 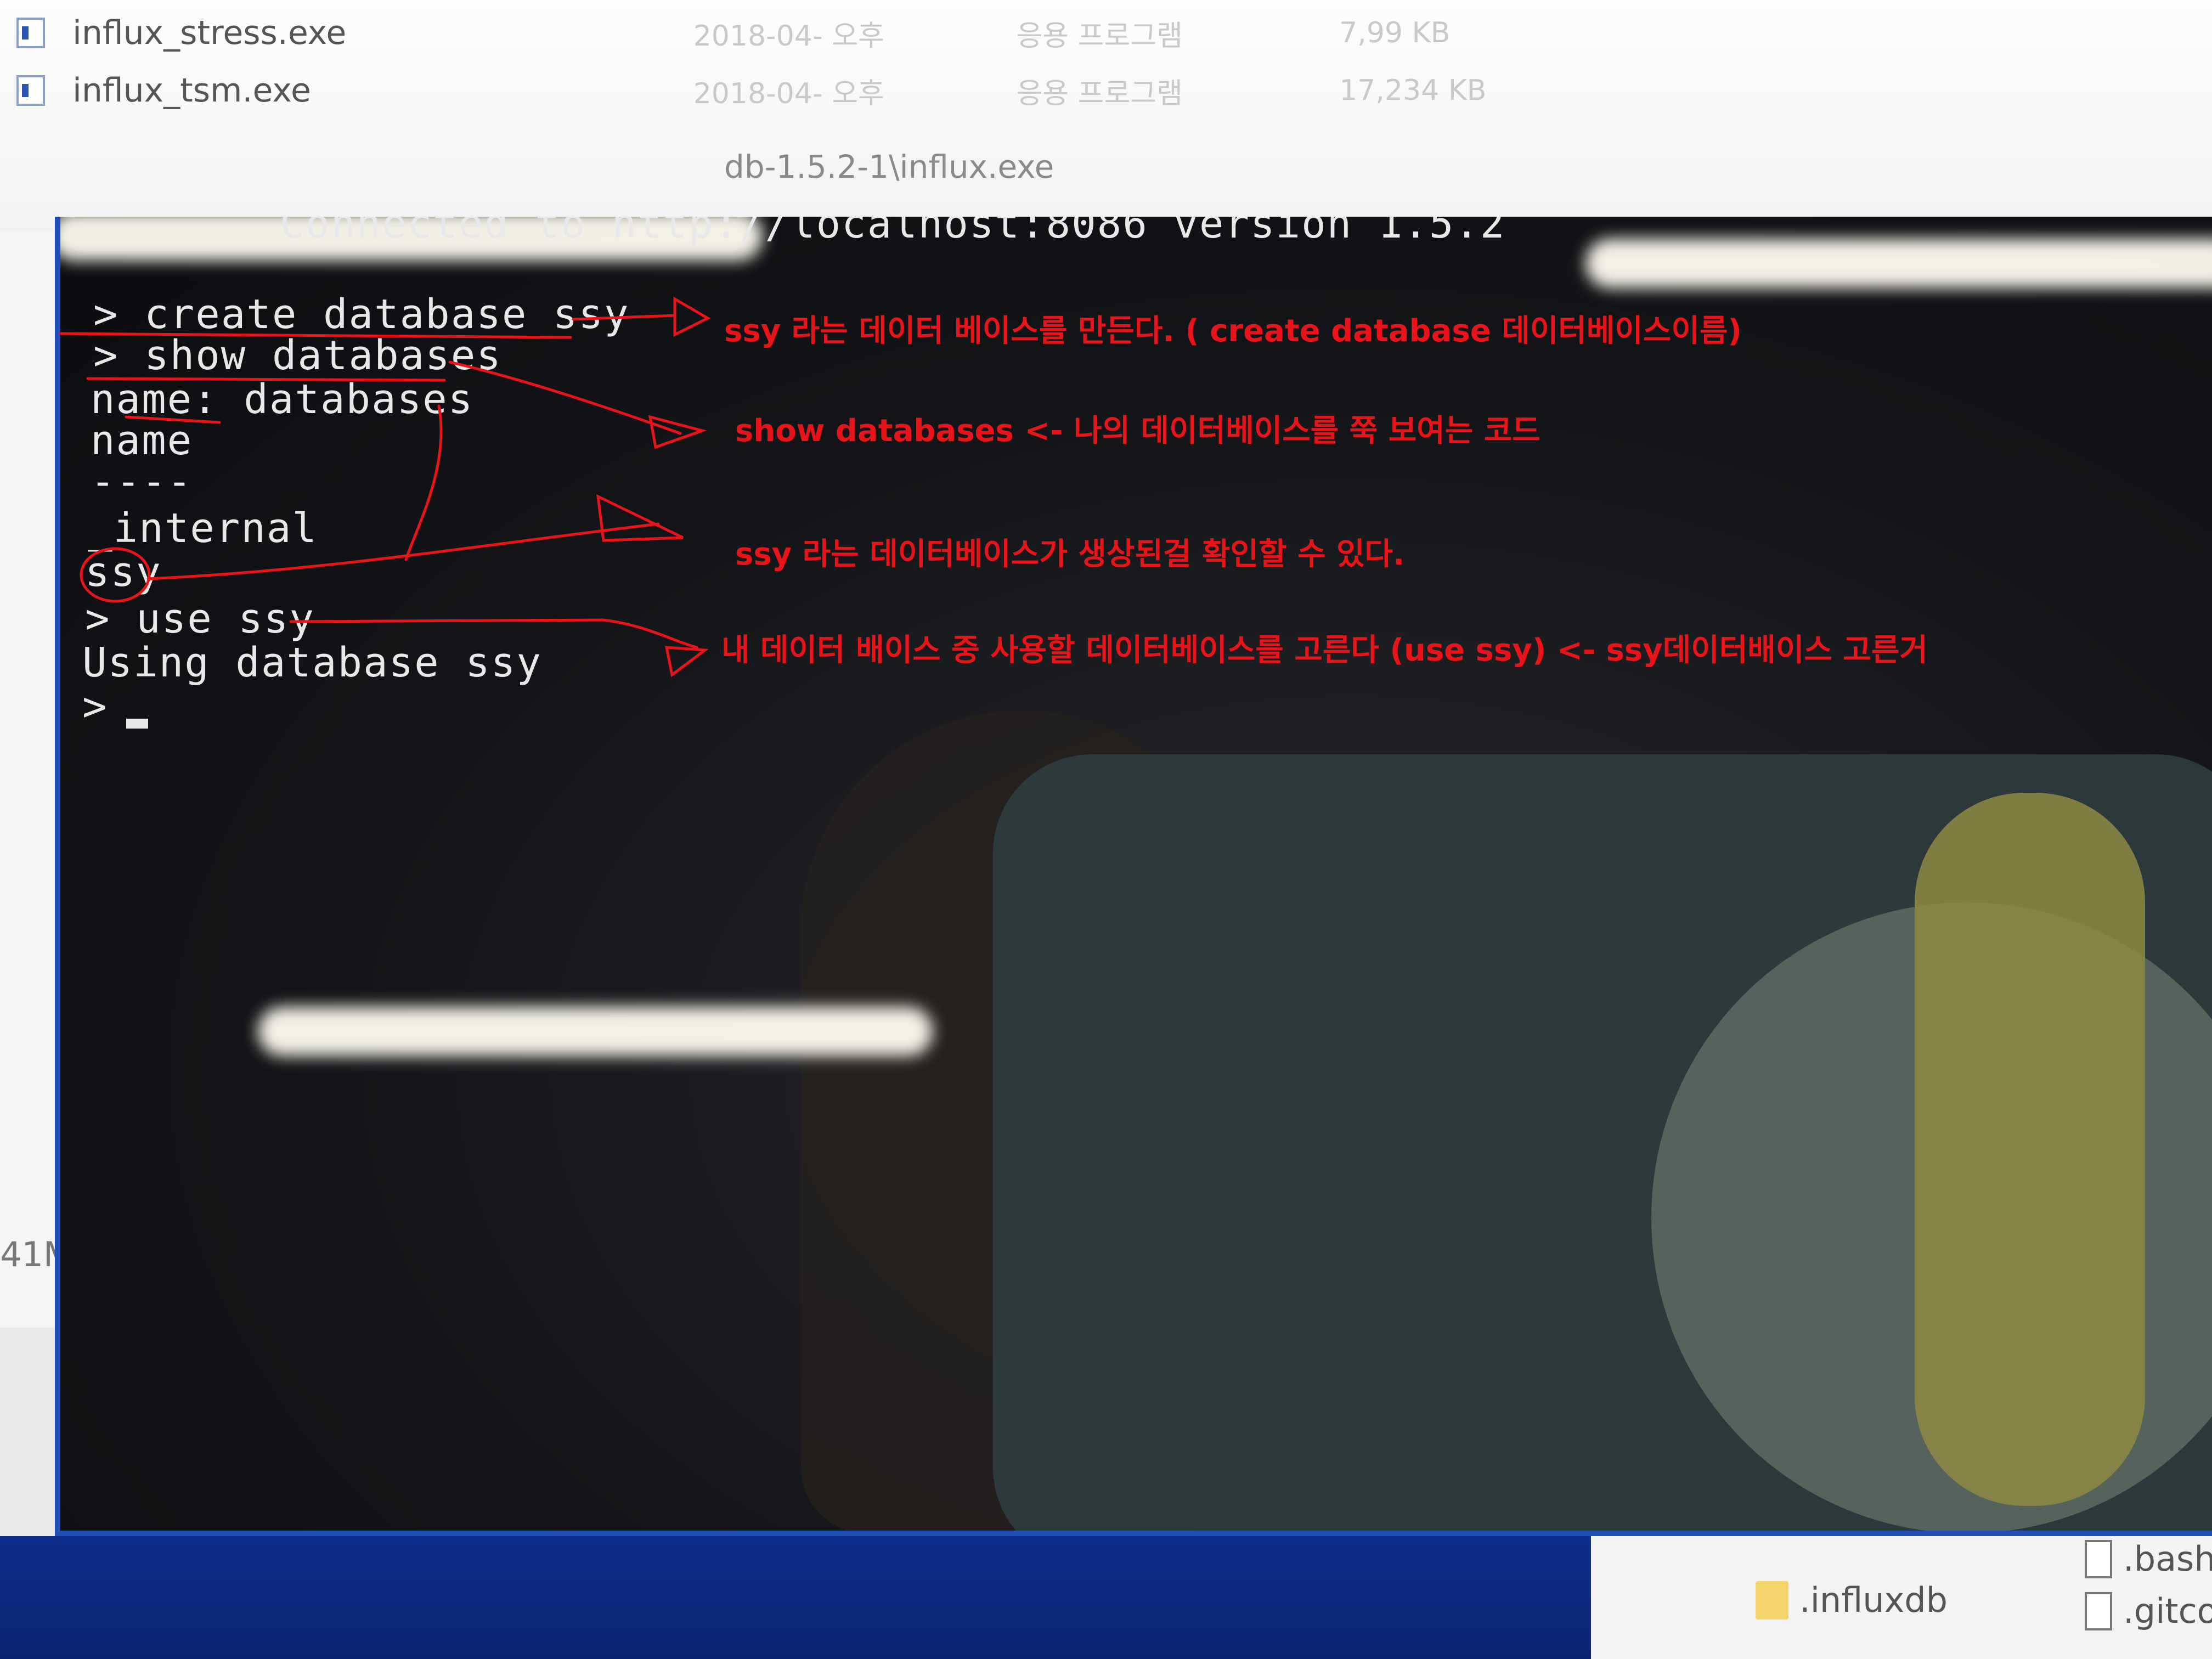 I want to click on arrow-line-ssy, so click(x=403, y=551).